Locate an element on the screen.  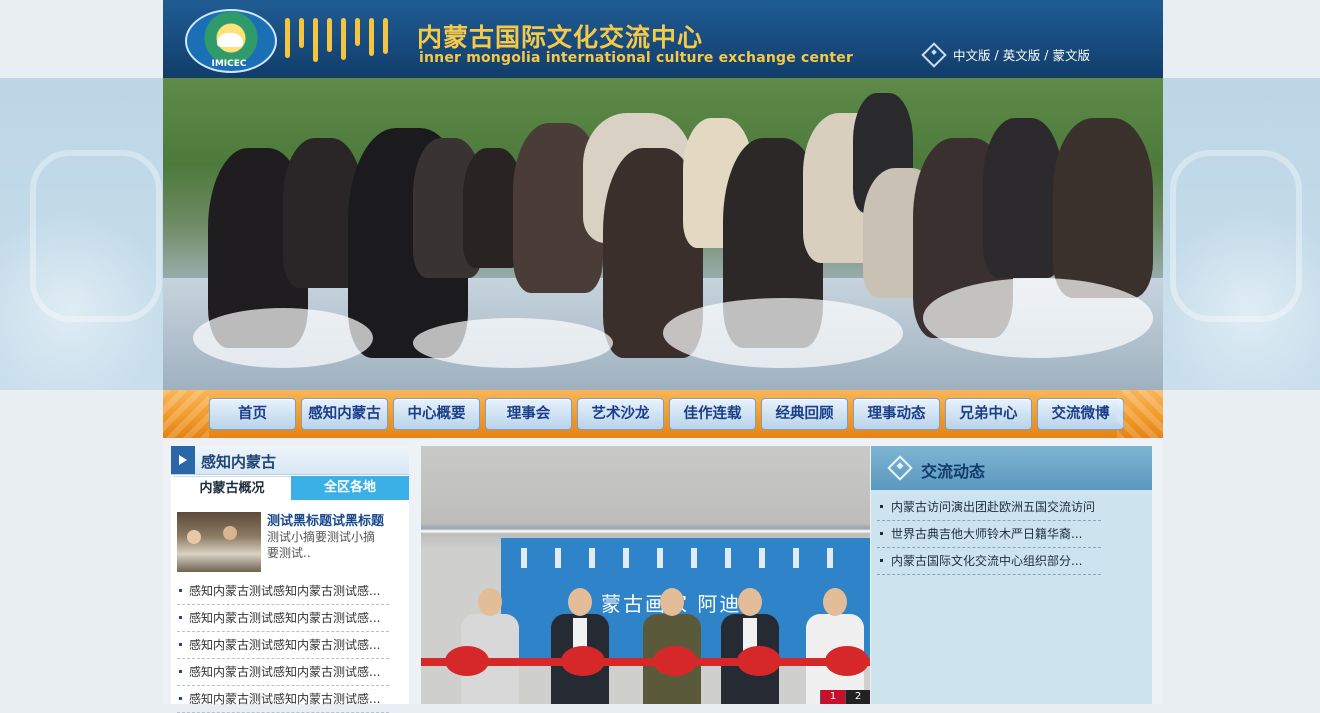
site-title: 内蒙古国际文化交流中心 is located at coordinates (560, 37).